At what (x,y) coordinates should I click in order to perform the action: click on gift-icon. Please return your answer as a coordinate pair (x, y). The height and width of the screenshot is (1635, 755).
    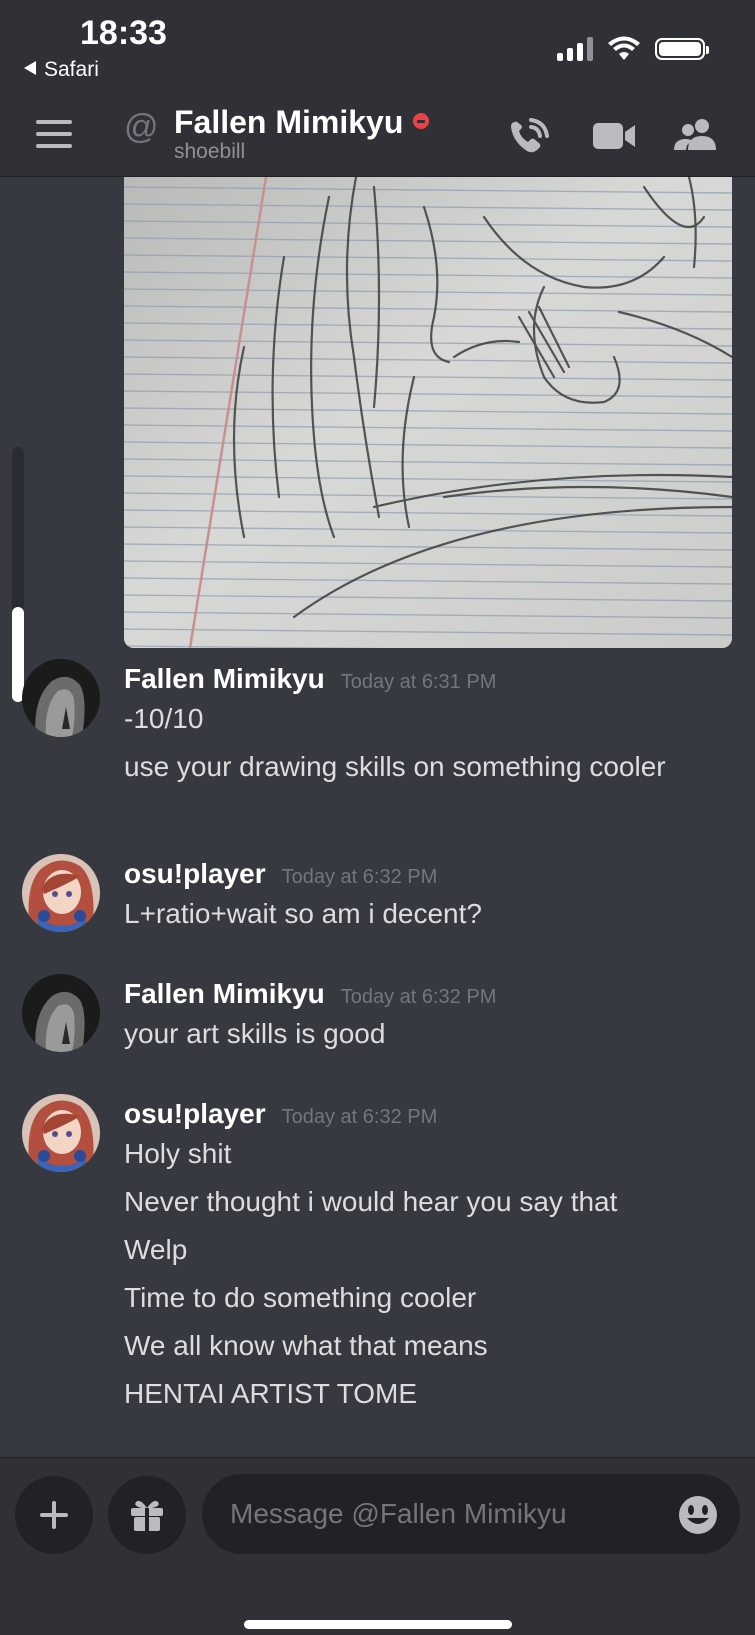
    Looking at the image, I should click on (147, 1515).